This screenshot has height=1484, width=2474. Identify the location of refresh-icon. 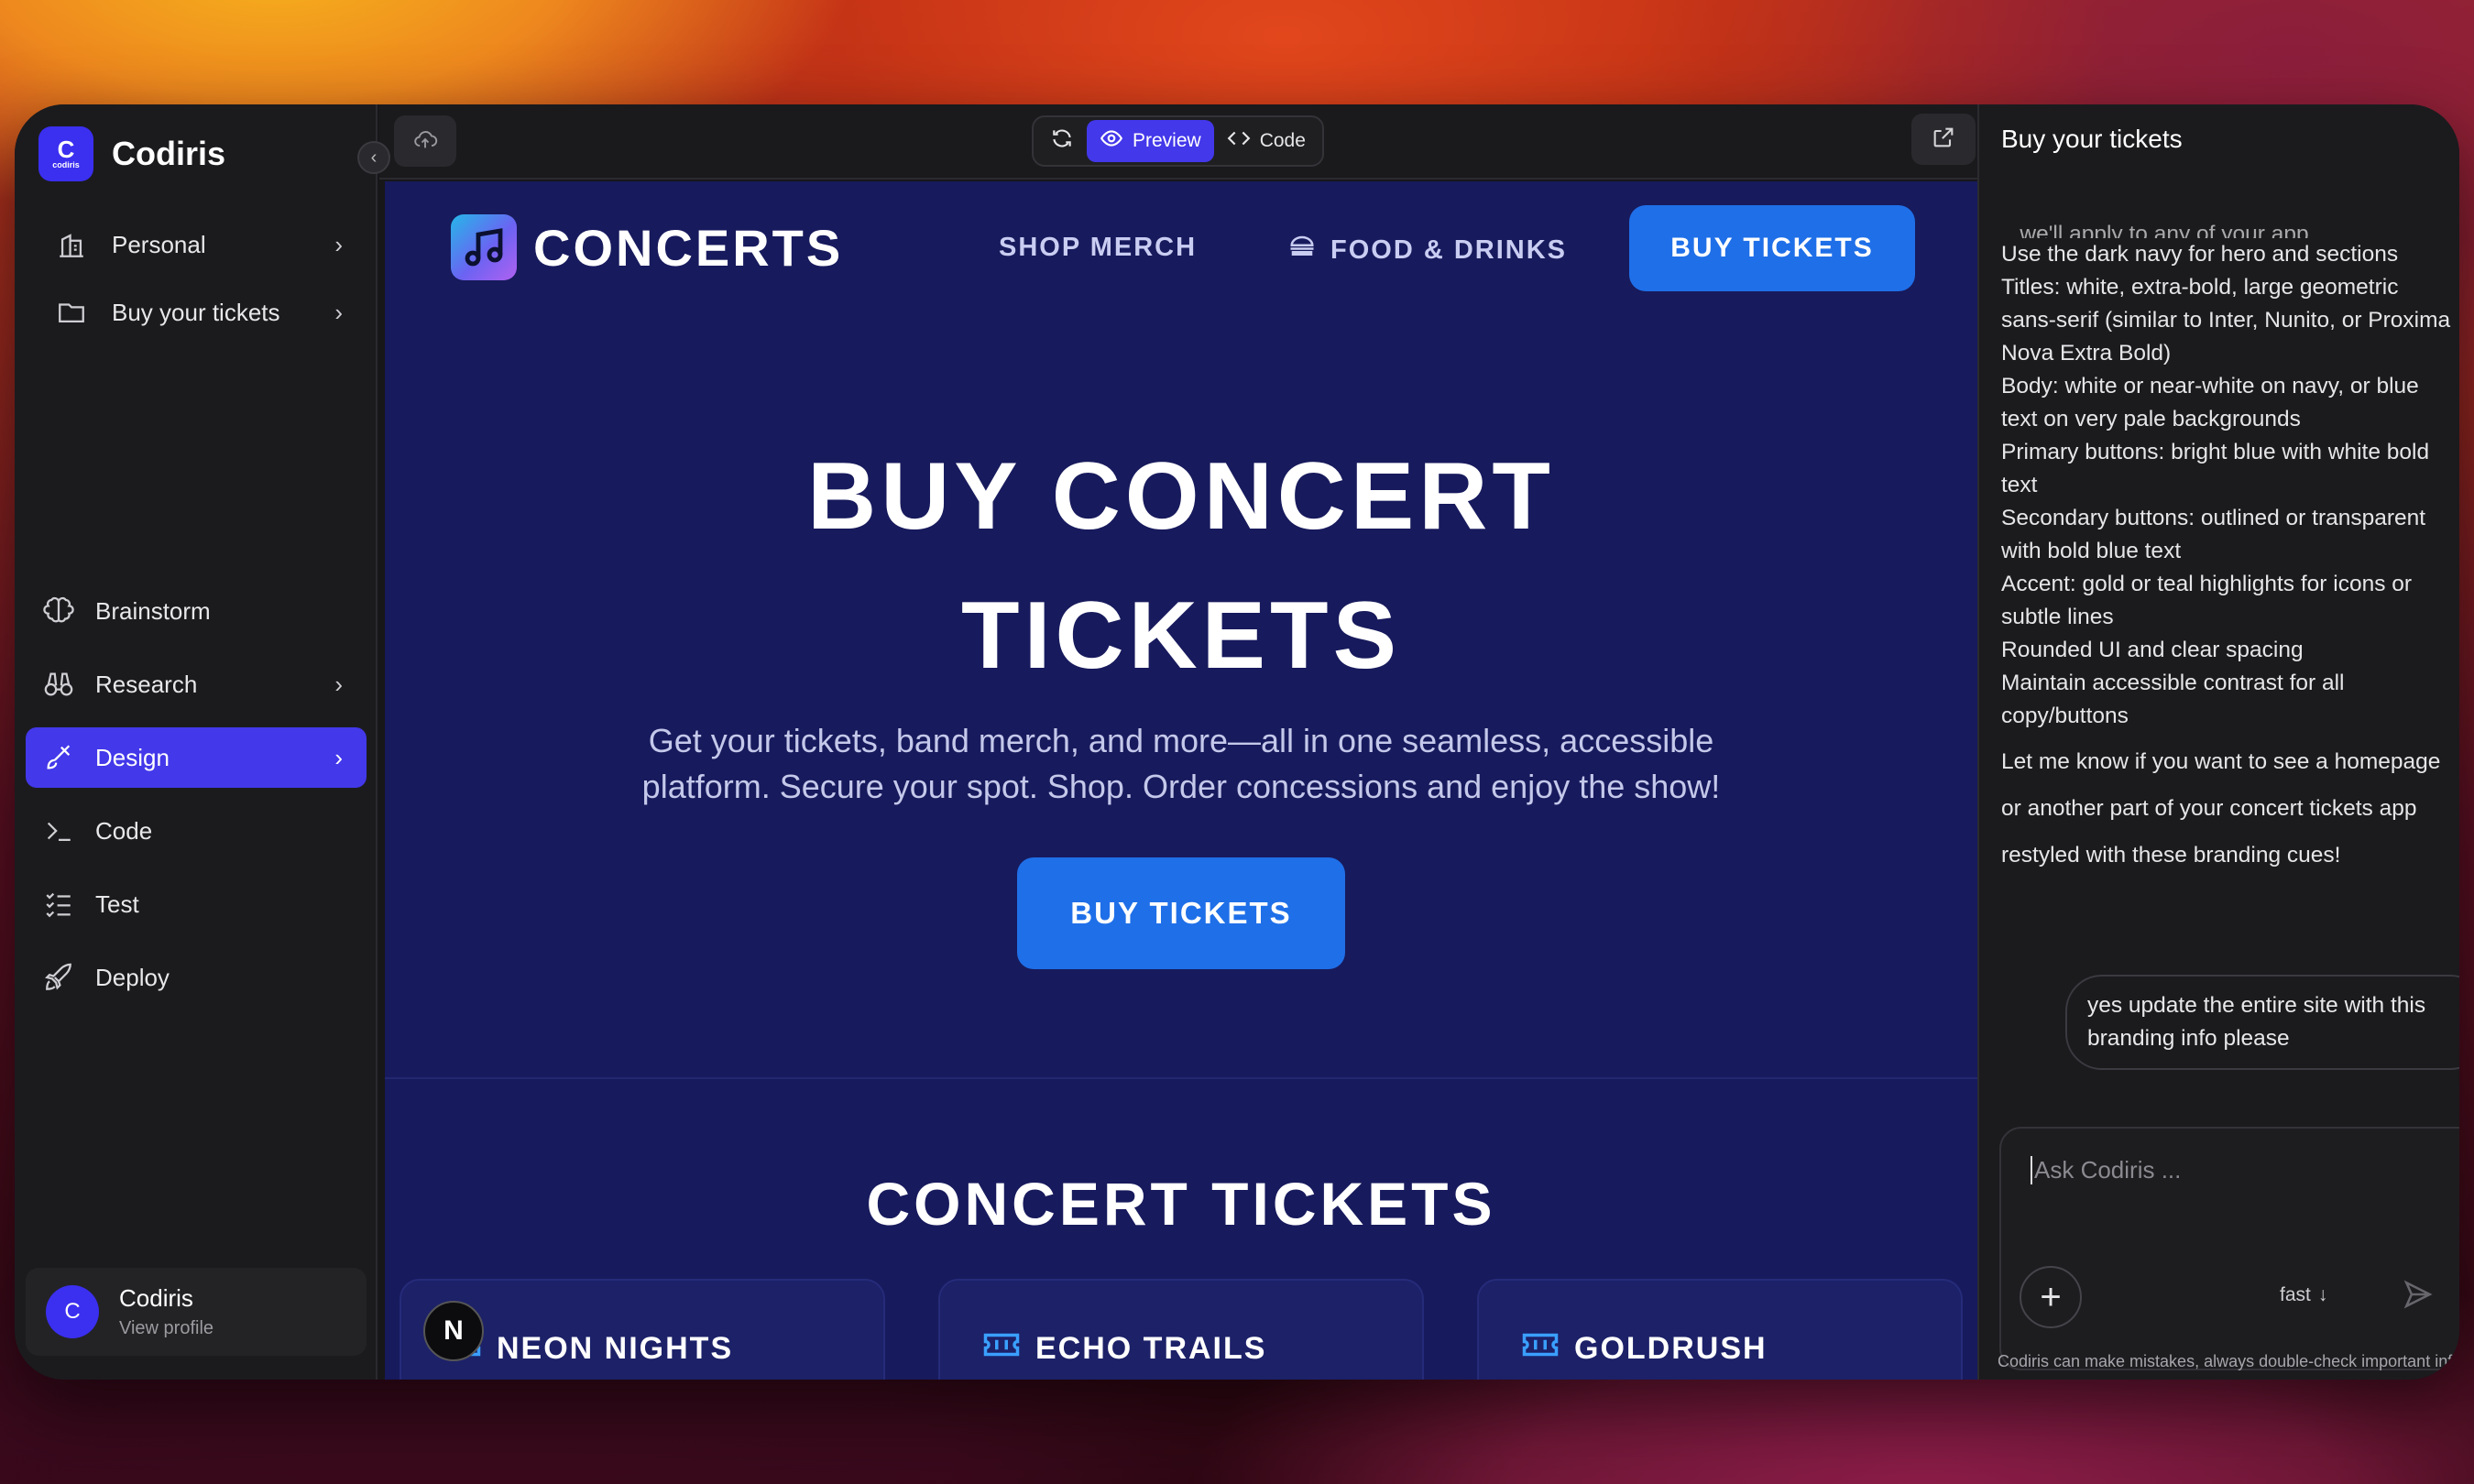
(1062, 141).